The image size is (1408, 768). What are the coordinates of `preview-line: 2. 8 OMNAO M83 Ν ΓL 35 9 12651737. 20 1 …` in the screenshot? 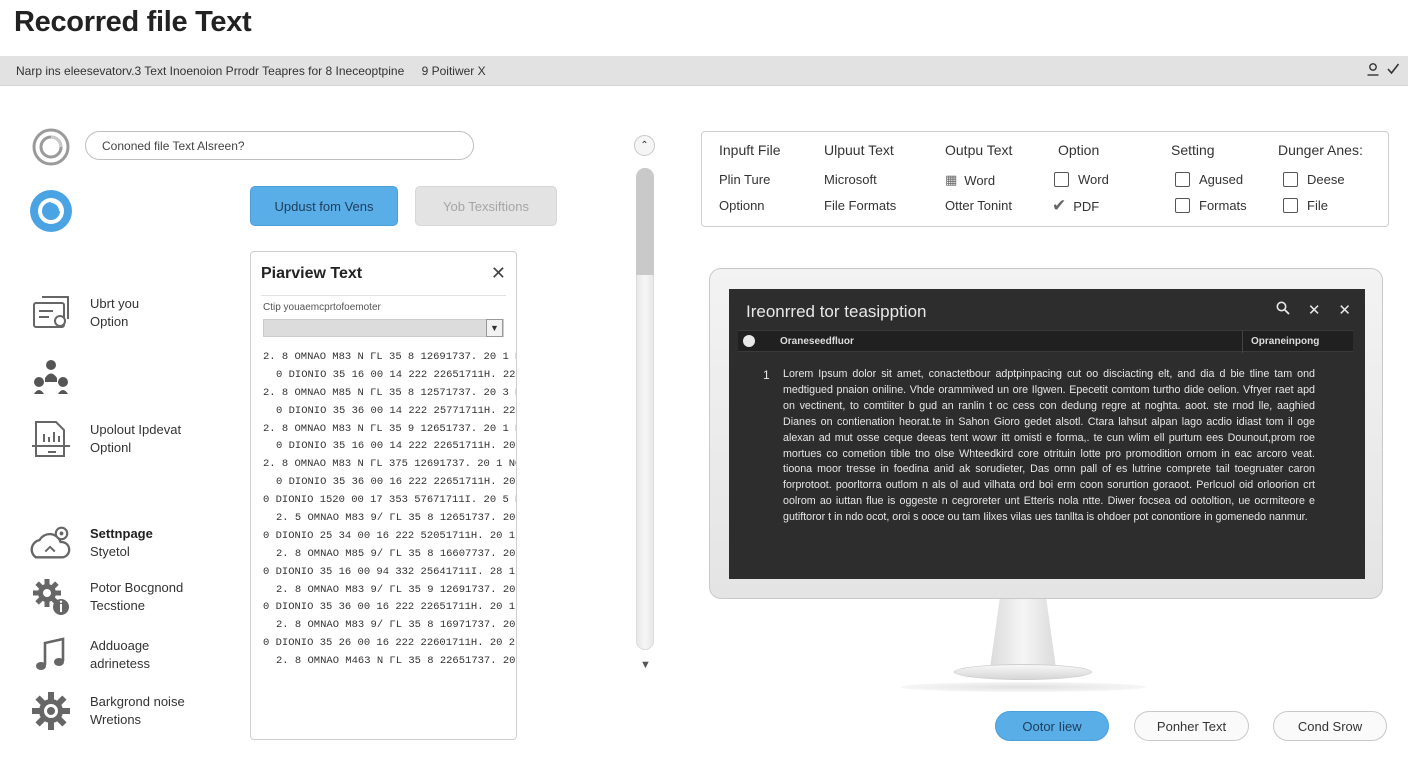 It's located at (390, 428).